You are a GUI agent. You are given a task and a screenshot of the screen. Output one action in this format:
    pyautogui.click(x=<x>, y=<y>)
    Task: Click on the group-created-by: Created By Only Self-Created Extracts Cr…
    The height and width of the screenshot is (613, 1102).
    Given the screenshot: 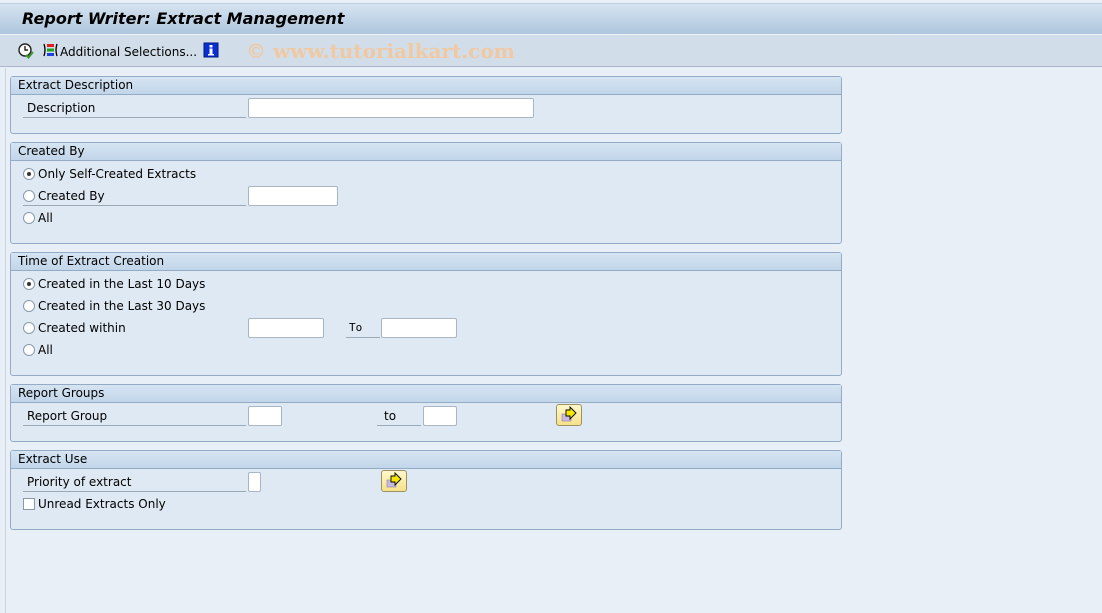 What is the action you would take?
    pyautogui.click(x=426, y=193)
    